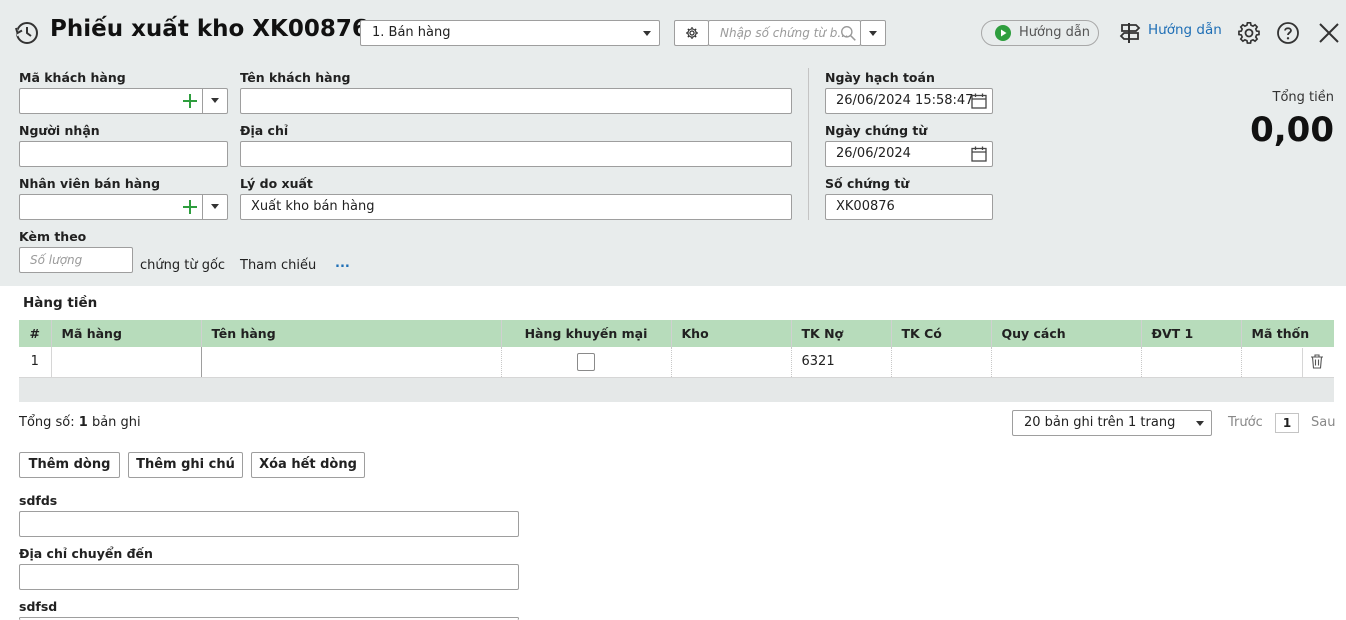 This screenshot has width=1346, height=620. What do you see at coordinates (848, 33) in the screenshot?
I see `search-icon` at bounding box center [848, 33].